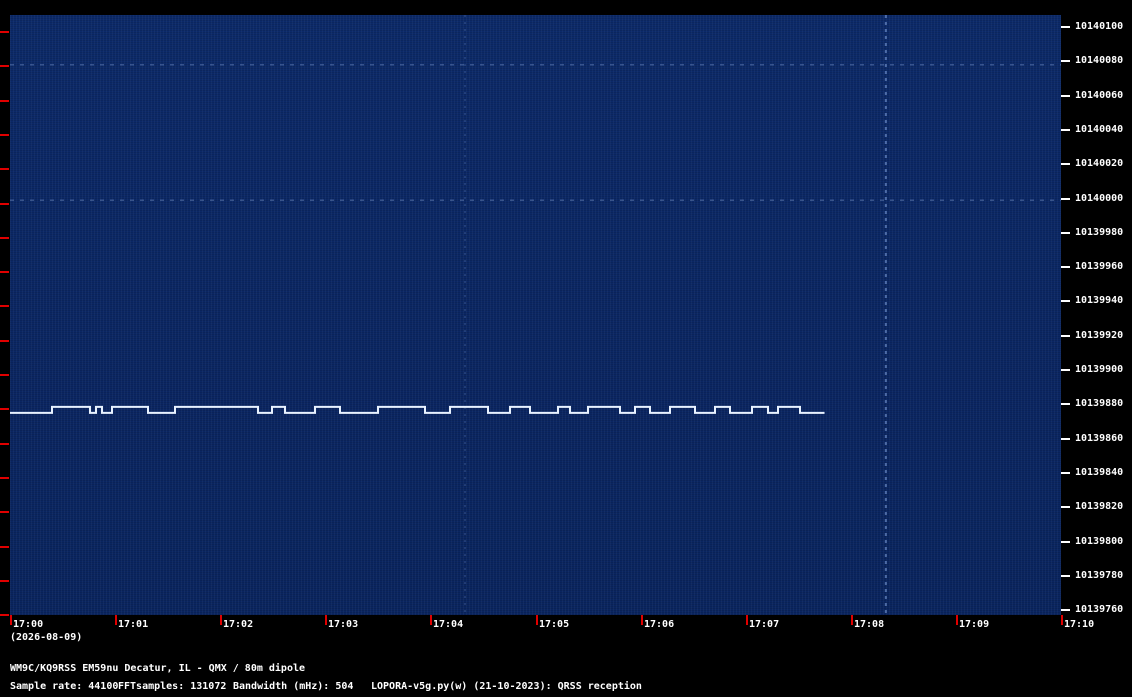  What do you see at coordinates (1099, 198) in the screenshot?
I see `frequency-tick-label: 10140000` at bounding box center [1099, 198].